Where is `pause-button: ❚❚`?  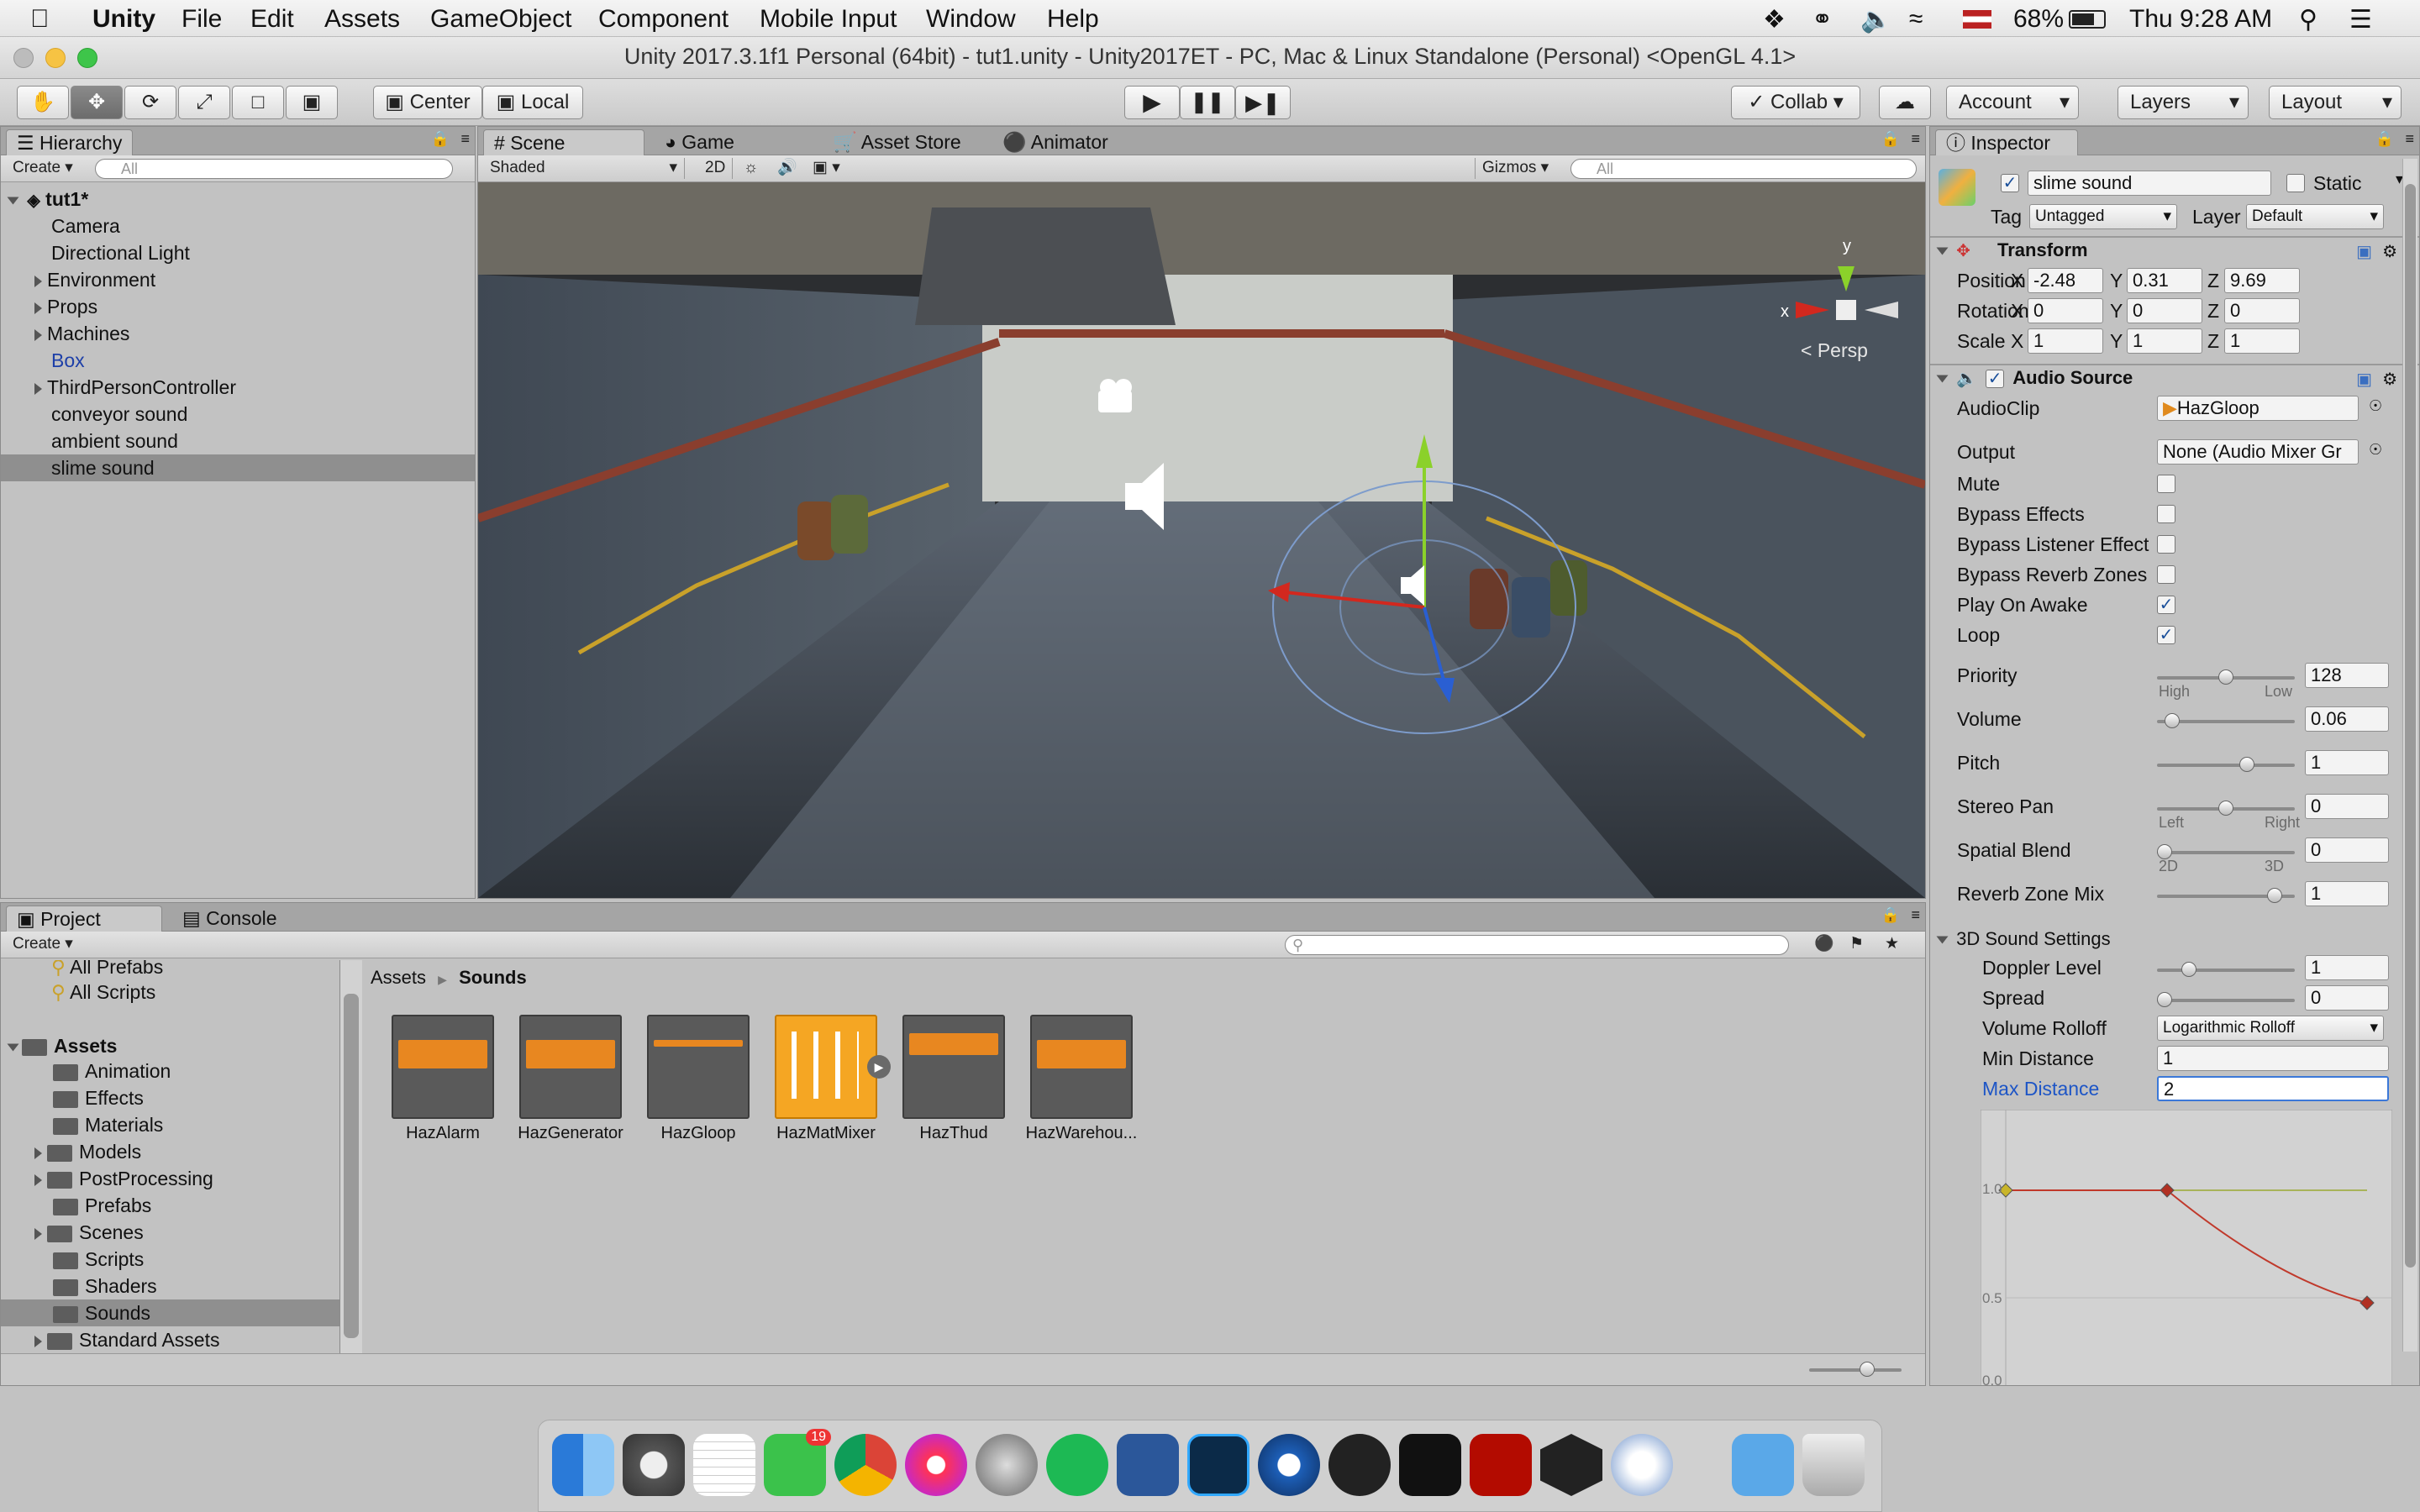
pause-button: ❚❚ is located at coordinates (1207, 102).